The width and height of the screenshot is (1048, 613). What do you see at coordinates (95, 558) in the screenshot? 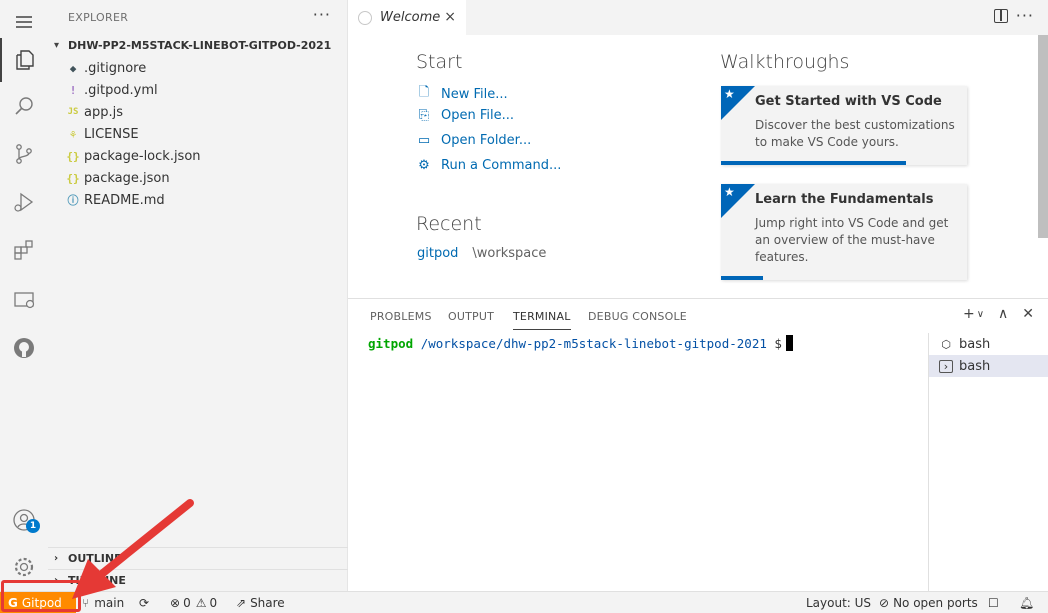
I see `outline-label: OUTLINE` at bounding box center [95, 558].